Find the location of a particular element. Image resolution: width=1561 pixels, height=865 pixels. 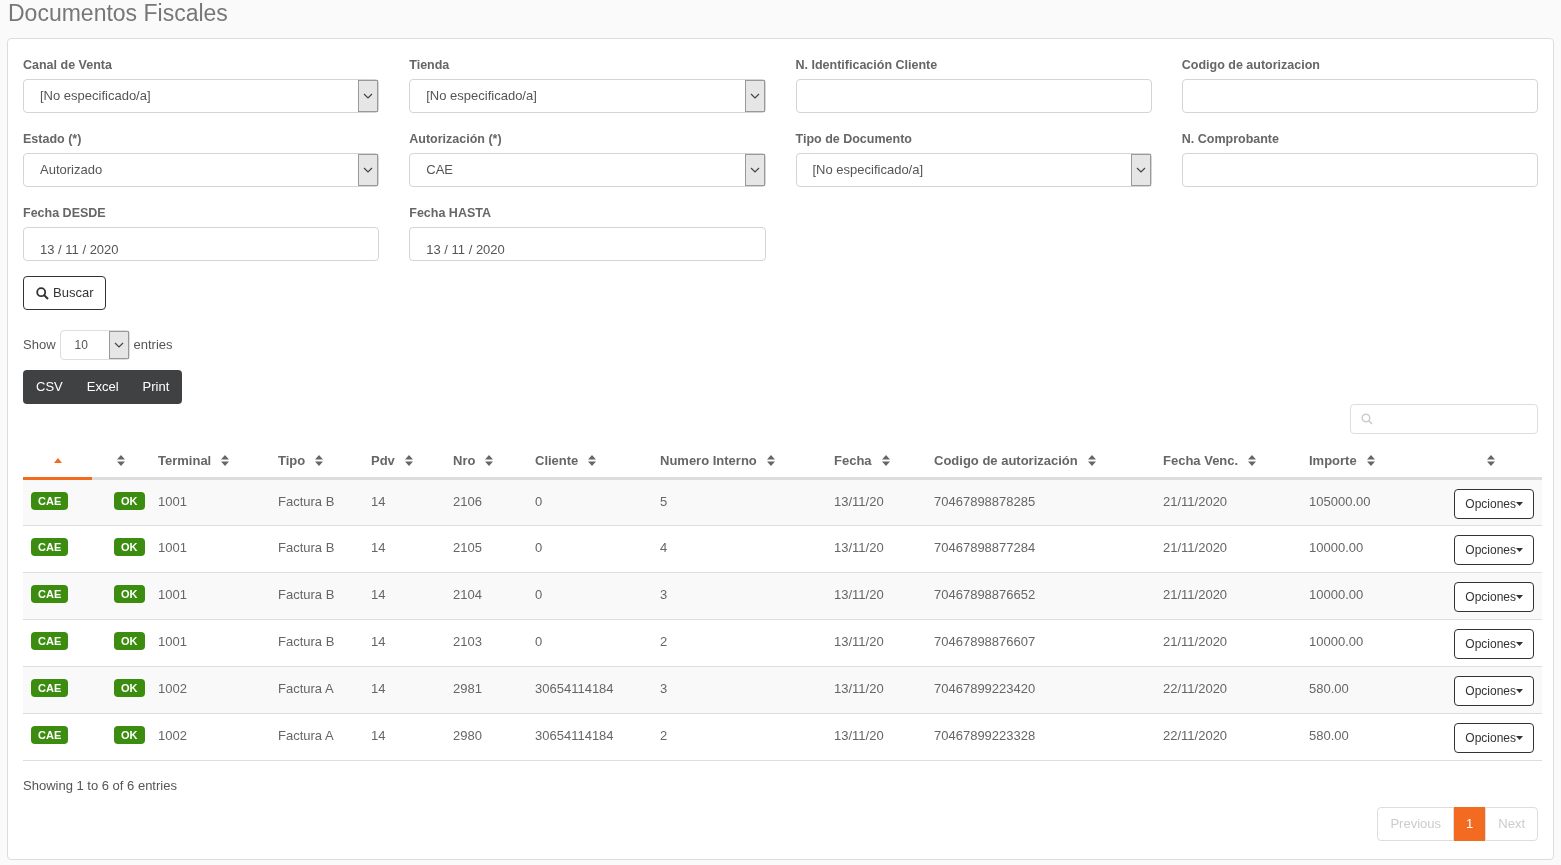

field-label: Canal de Venta is located at coordinates (68, 64).